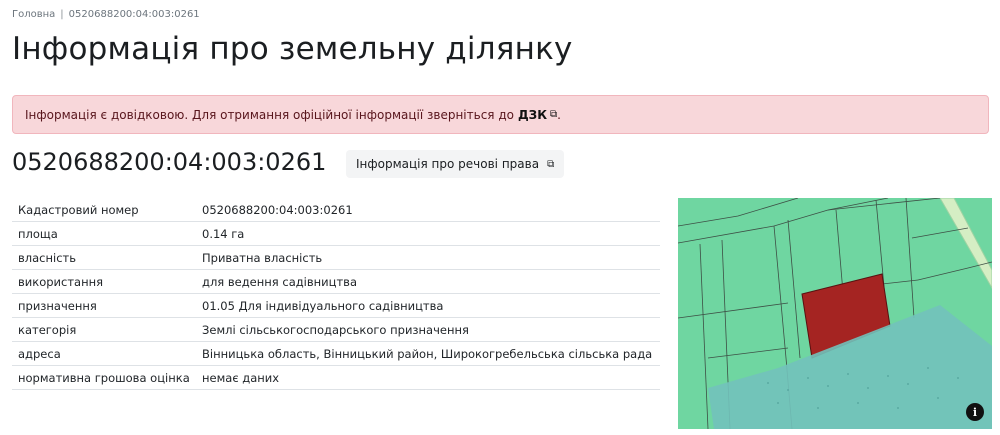 The height and width of the screenshot is (435, 1000). I want to click on dzk-link: ДЗК, so click(532, 115).